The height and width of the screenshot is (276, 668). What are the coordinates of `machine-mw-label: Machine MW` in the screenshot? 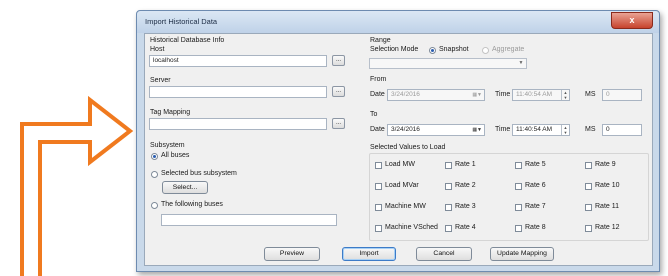 It's located at (405, 206).